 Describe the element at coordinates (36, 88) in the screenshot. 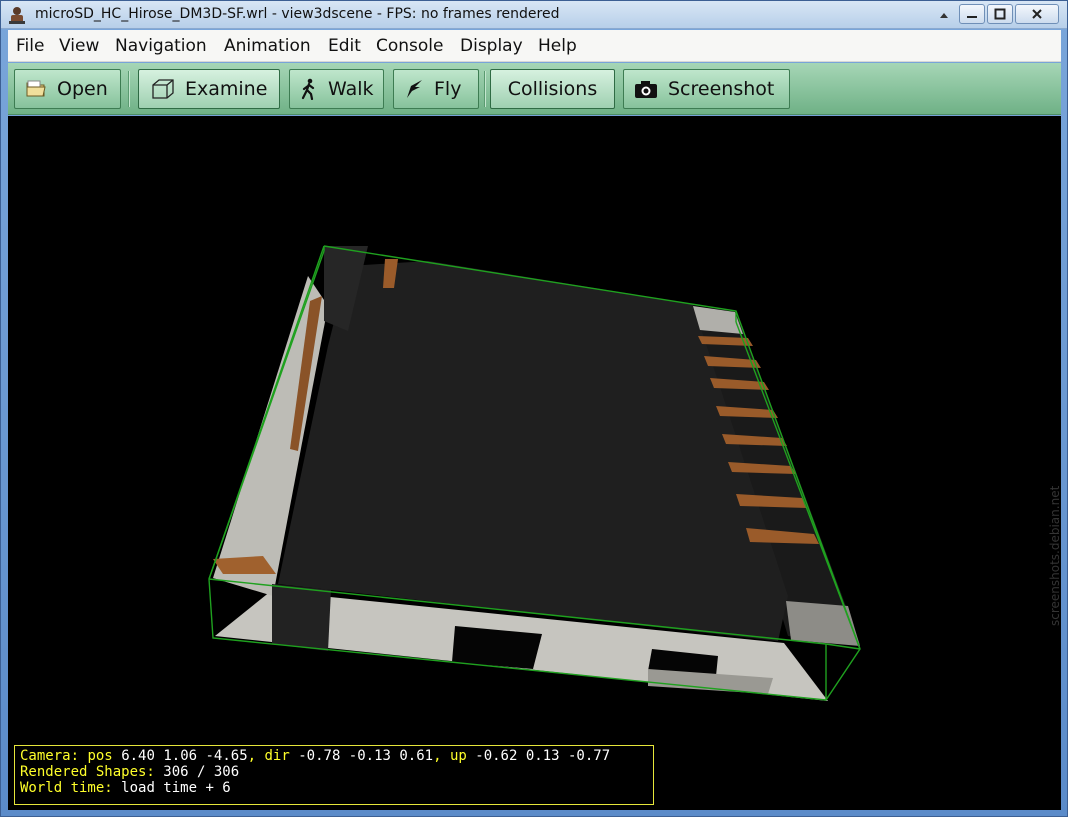

I see `folder-icon` at that location.